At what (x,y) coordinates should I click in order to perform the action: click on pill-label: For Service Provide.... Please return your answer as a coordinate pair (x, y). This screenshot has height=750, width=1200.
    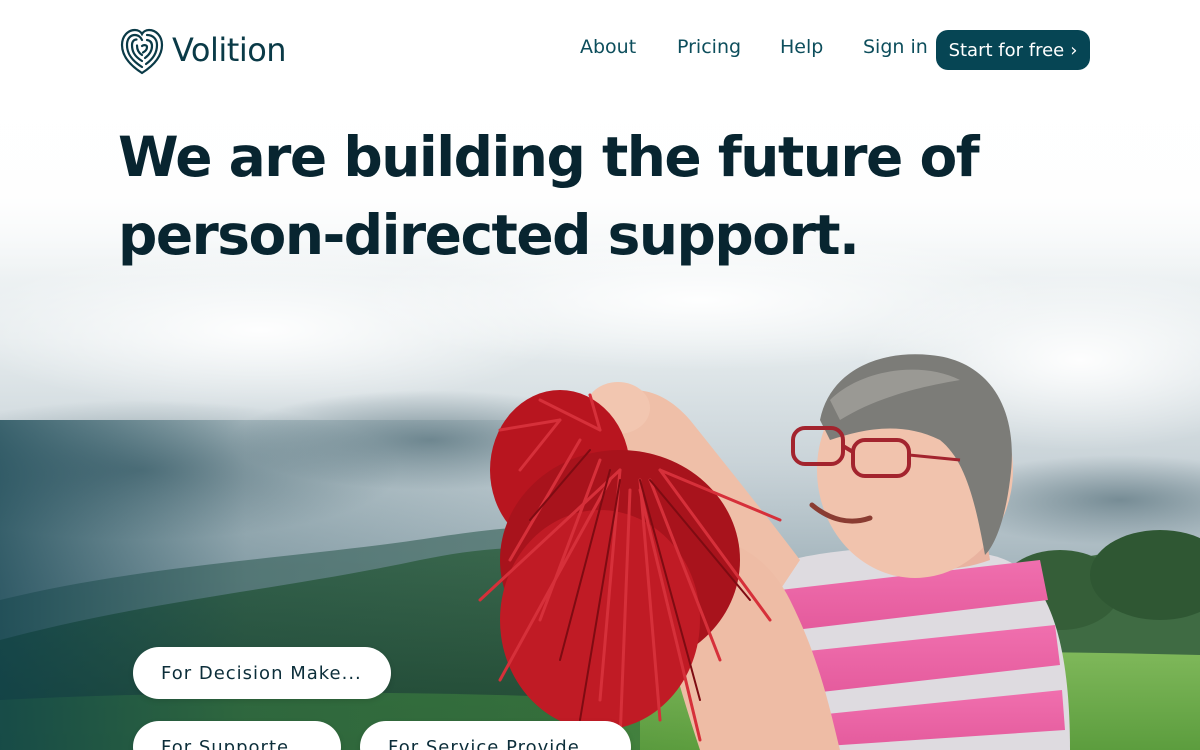
    Looking at the image, I should click on (494, 743).